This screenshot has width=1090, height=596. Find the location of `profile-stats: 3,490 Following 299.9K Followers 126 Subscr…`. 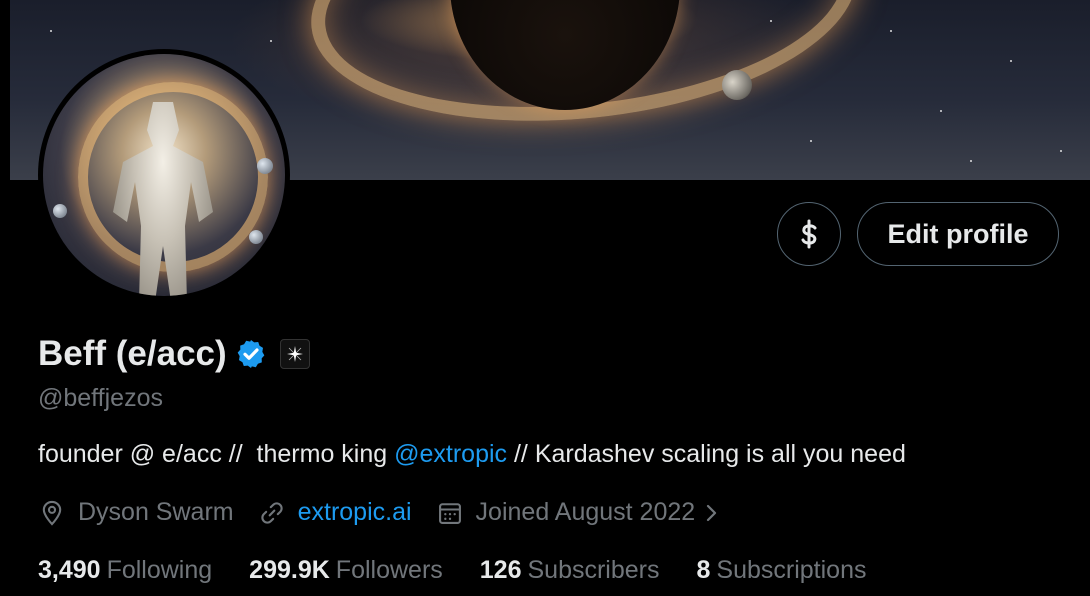

profile-stats: 3,490 Following 299.9K Followers 126 Subscr… is located at coordinates (470, 570).